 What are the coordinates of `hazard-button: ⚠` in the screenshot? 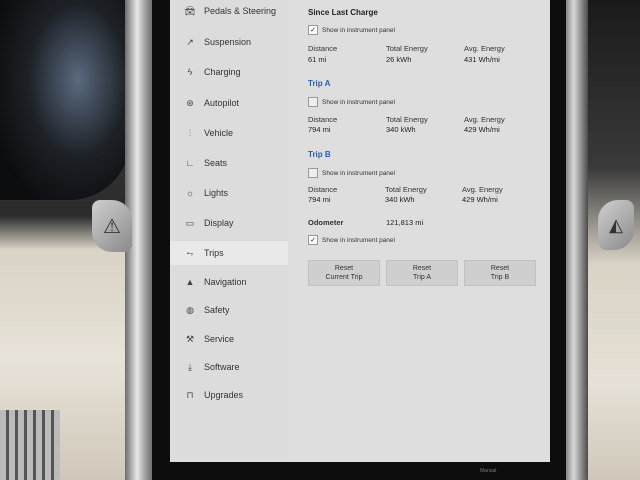 It's located at (112, 226).